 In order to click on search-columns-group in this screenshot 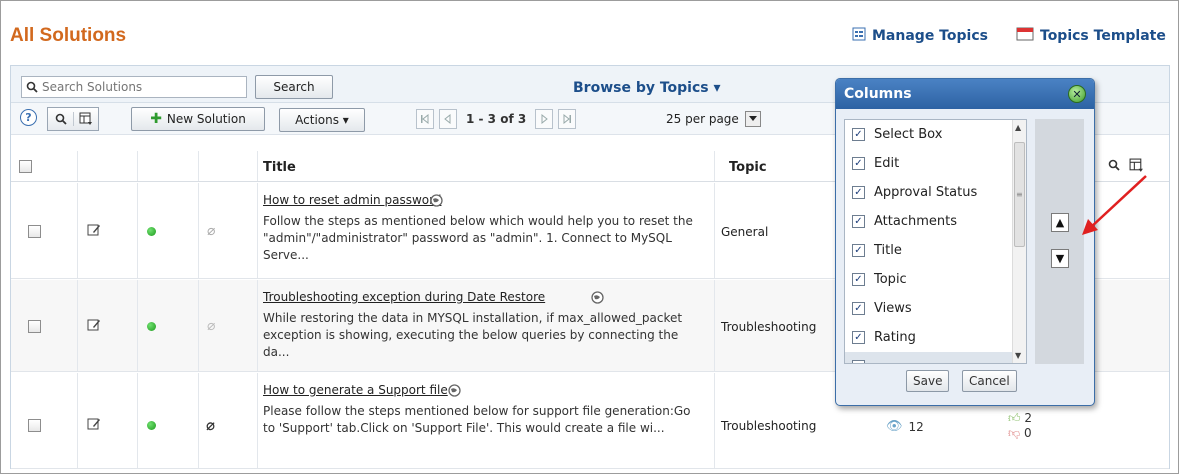, I will do `click(73, 119)`.